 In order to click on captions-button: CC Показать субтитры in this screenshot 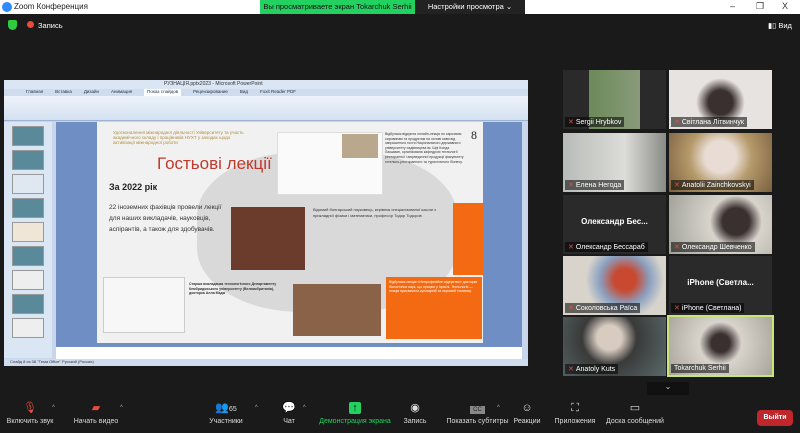, I will do `click(477, 411)`.